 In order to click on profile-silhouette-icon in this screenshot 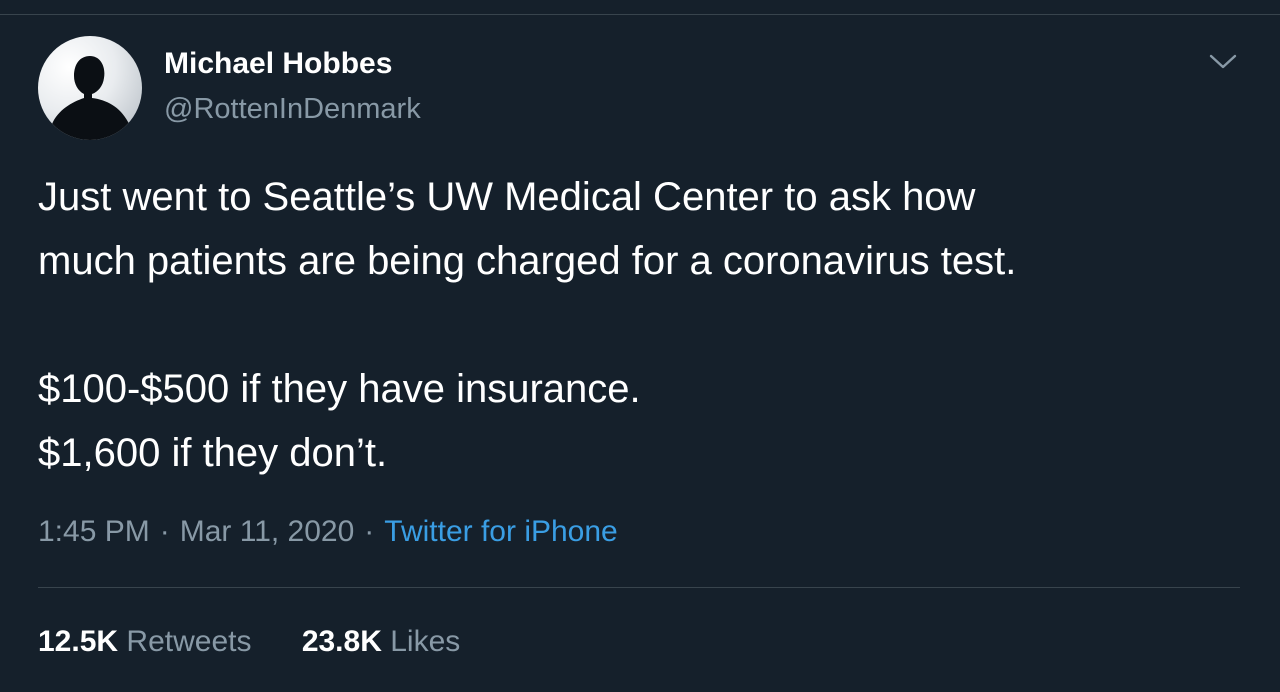, I will do `click(90, 98)`.